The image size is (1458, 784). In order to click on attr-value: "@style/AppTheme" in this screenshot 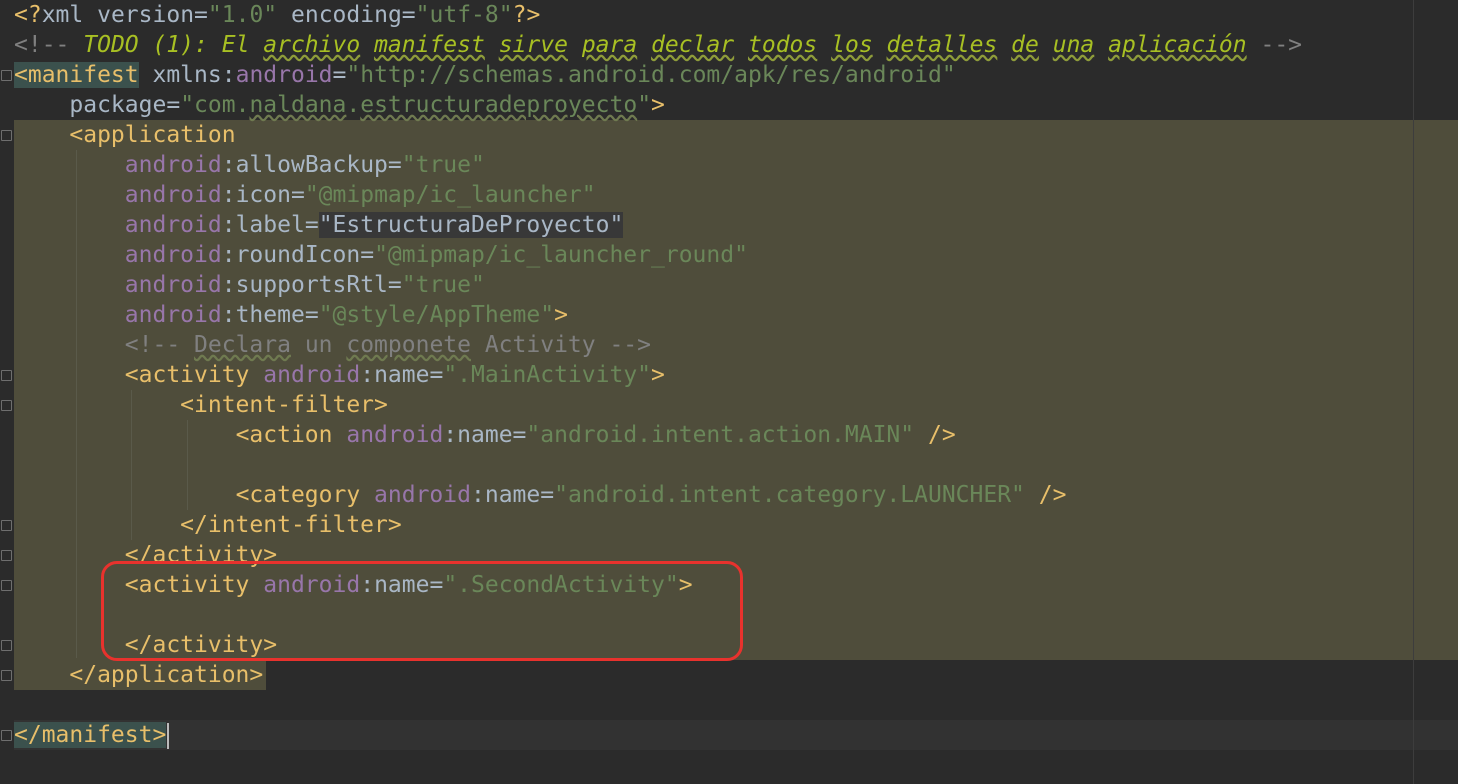, I will do `click(436, 315)`.